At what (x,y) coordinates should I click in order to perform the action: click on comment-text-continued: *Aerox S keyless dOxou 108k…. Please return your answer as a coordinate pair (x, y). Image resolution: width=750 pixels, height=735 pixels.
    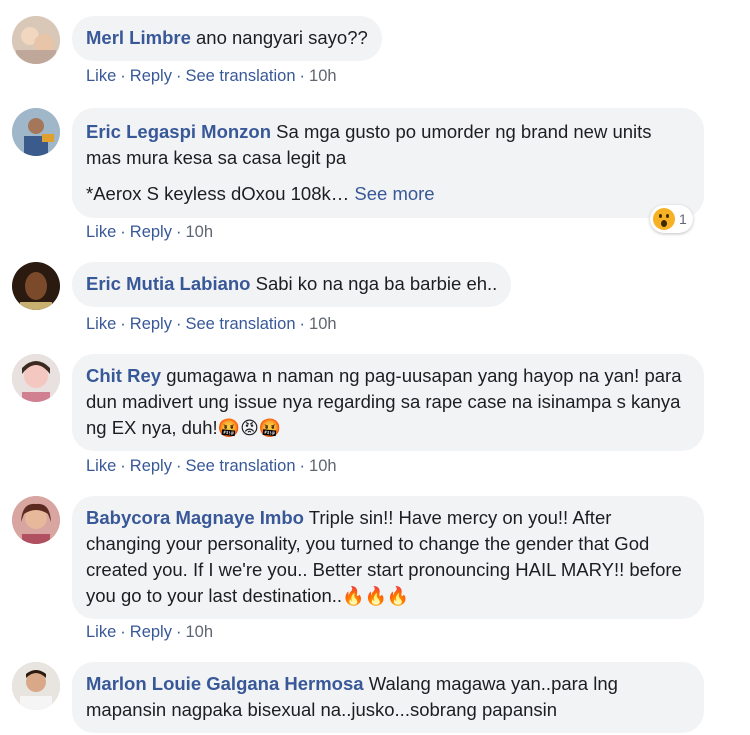
    Looking at the image, I should click on (218, 193).